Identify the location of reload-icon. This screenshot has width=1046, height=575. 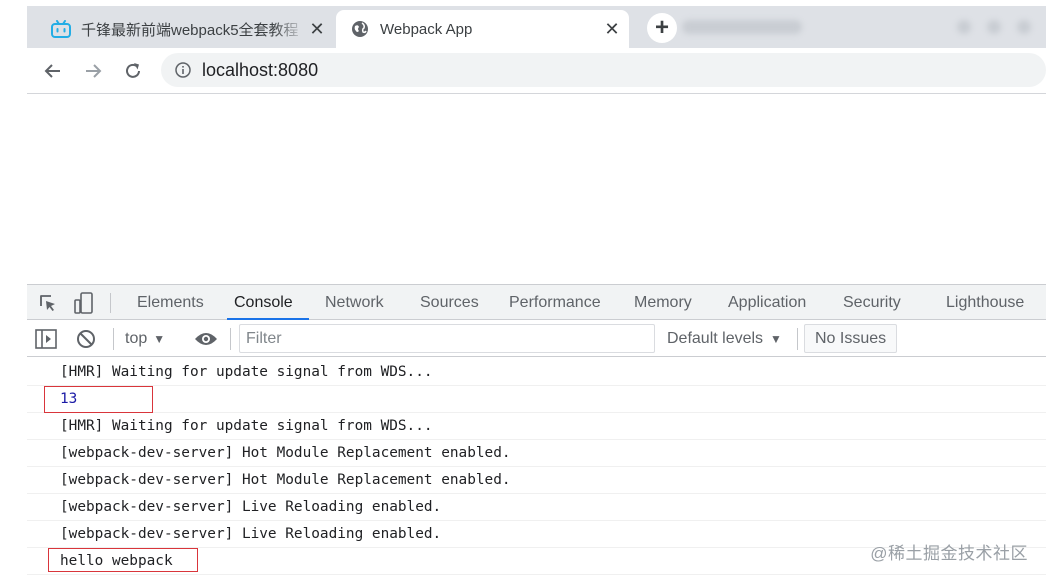
(133, 70).